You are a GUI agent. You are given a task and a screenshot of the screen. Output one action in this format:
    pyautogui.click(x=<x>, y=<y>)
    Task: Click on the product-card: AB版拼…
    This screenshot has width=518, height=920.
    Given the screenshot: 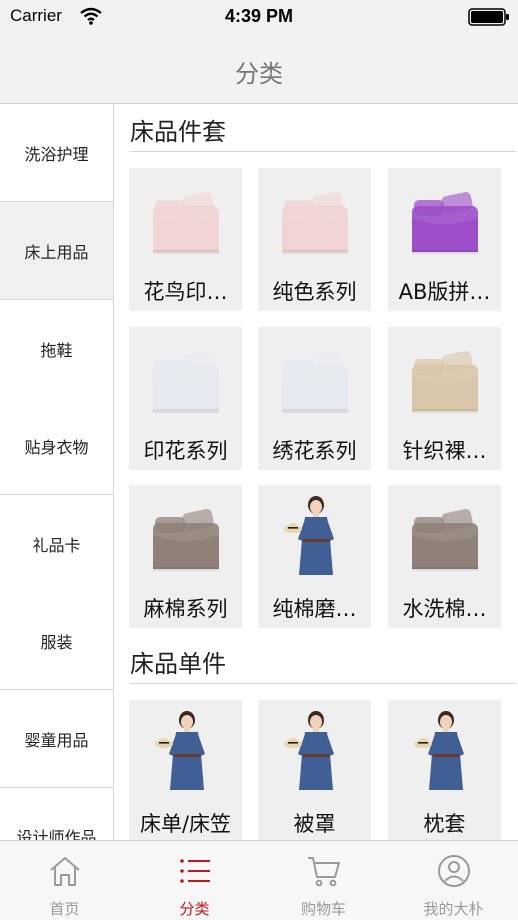 What is the action you would take?
    pyautogui.click(x=444, y=239)
    